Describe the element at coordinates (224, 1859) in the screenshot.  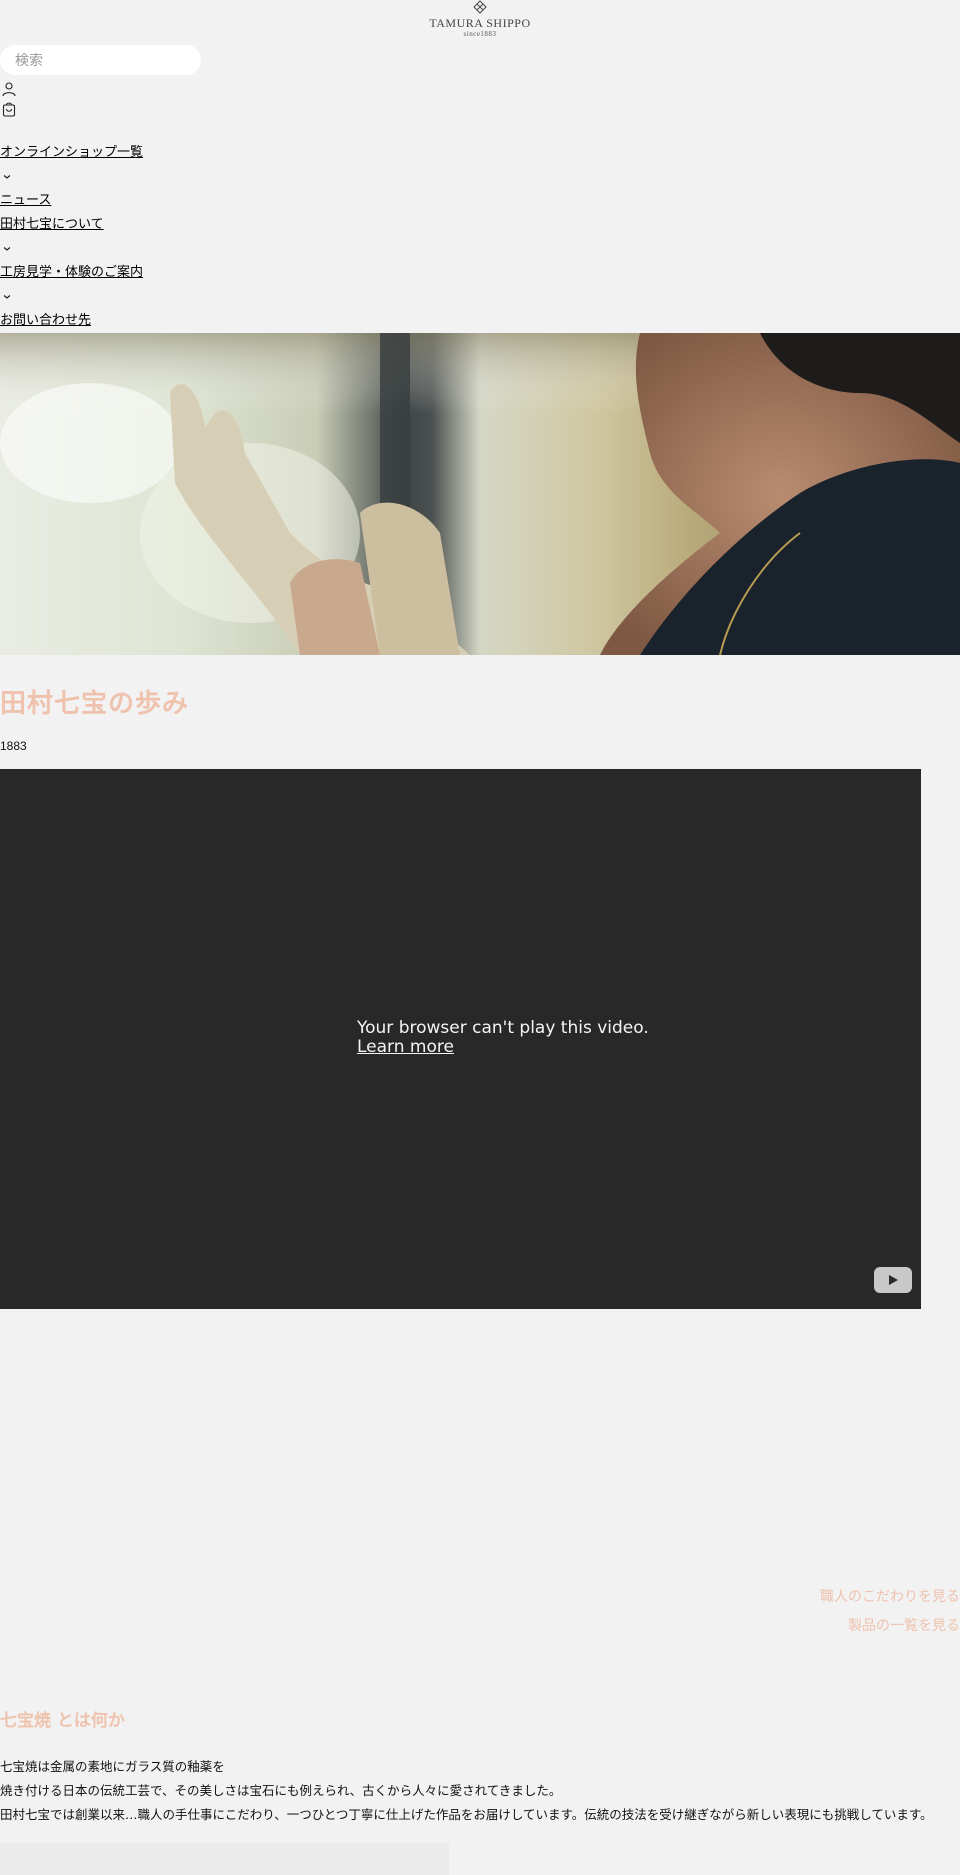
I see `content-card` at that location.